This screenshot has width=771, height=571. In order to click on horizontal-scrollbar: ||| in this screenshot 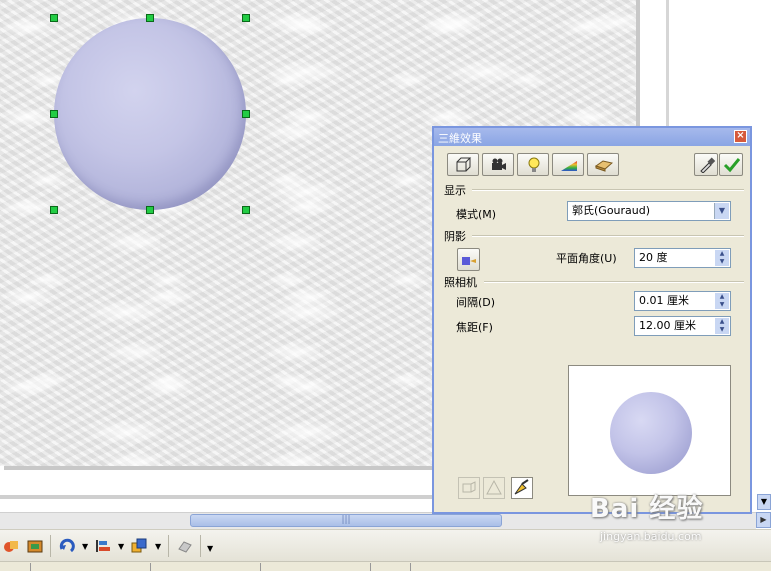, I will do `click(378, 520)`.